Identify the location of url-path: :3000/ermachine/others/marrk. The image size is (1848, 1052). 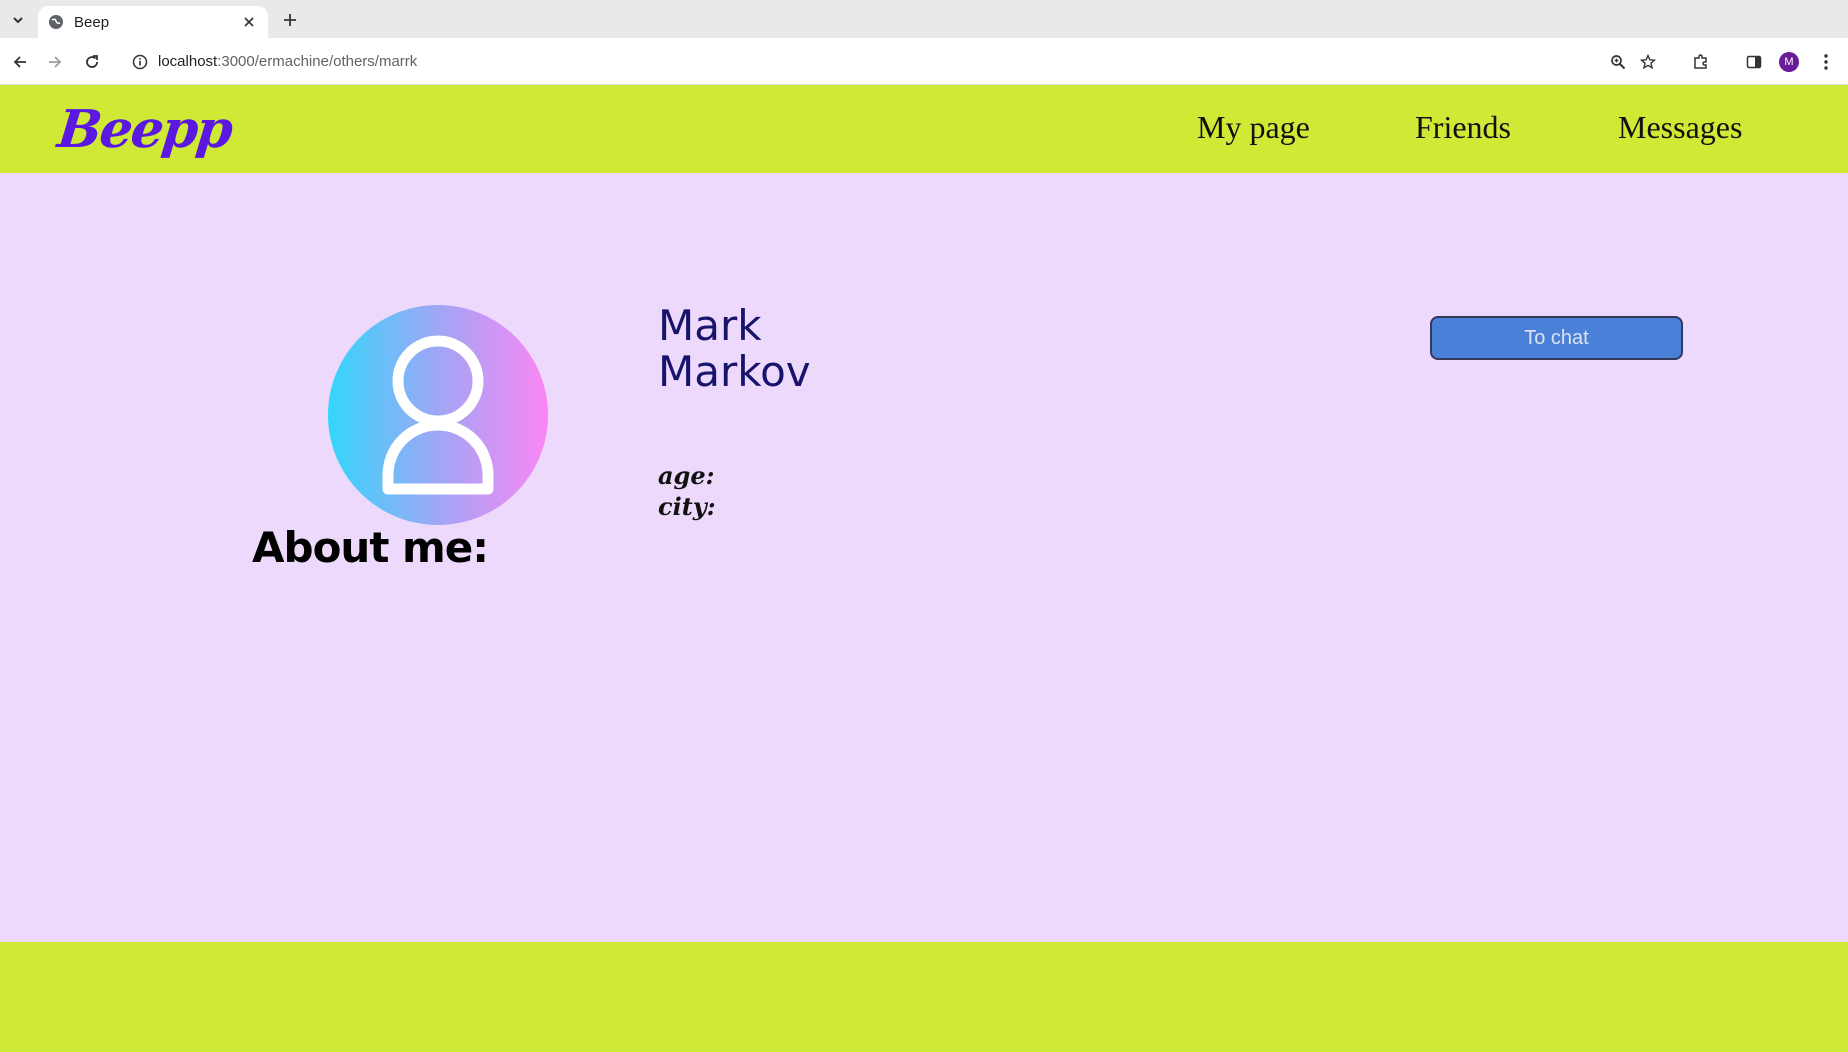
(317, 61).